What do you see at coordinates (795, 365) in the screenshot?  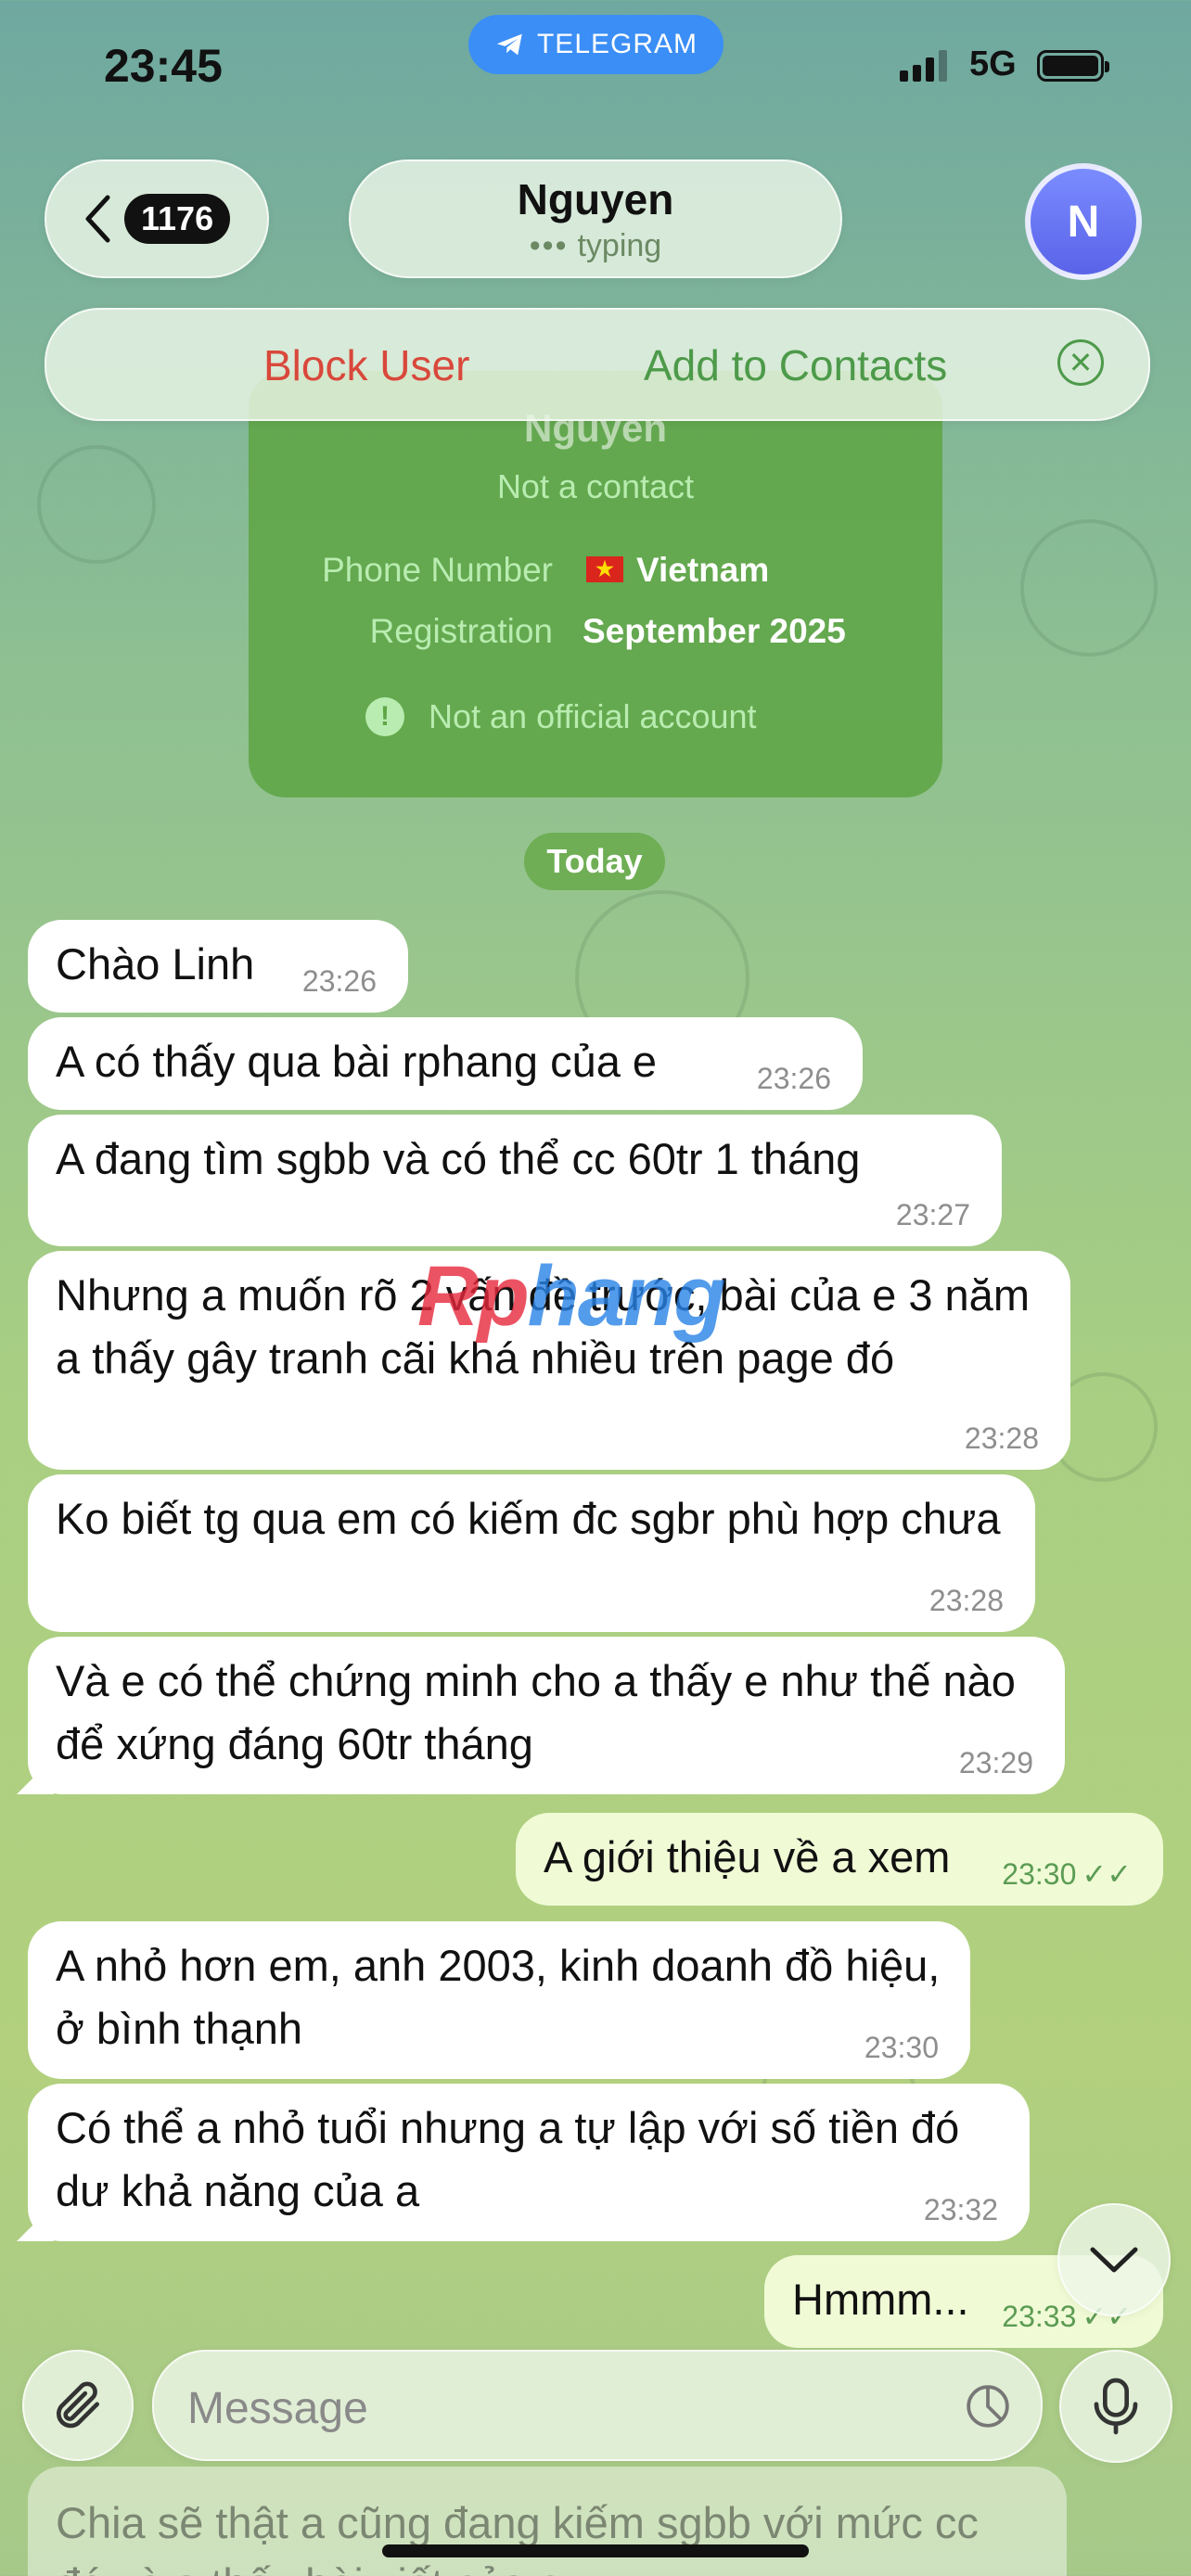 I see `add-to-contacts-button: Add to Contacts` at bounding box center [795, 365].